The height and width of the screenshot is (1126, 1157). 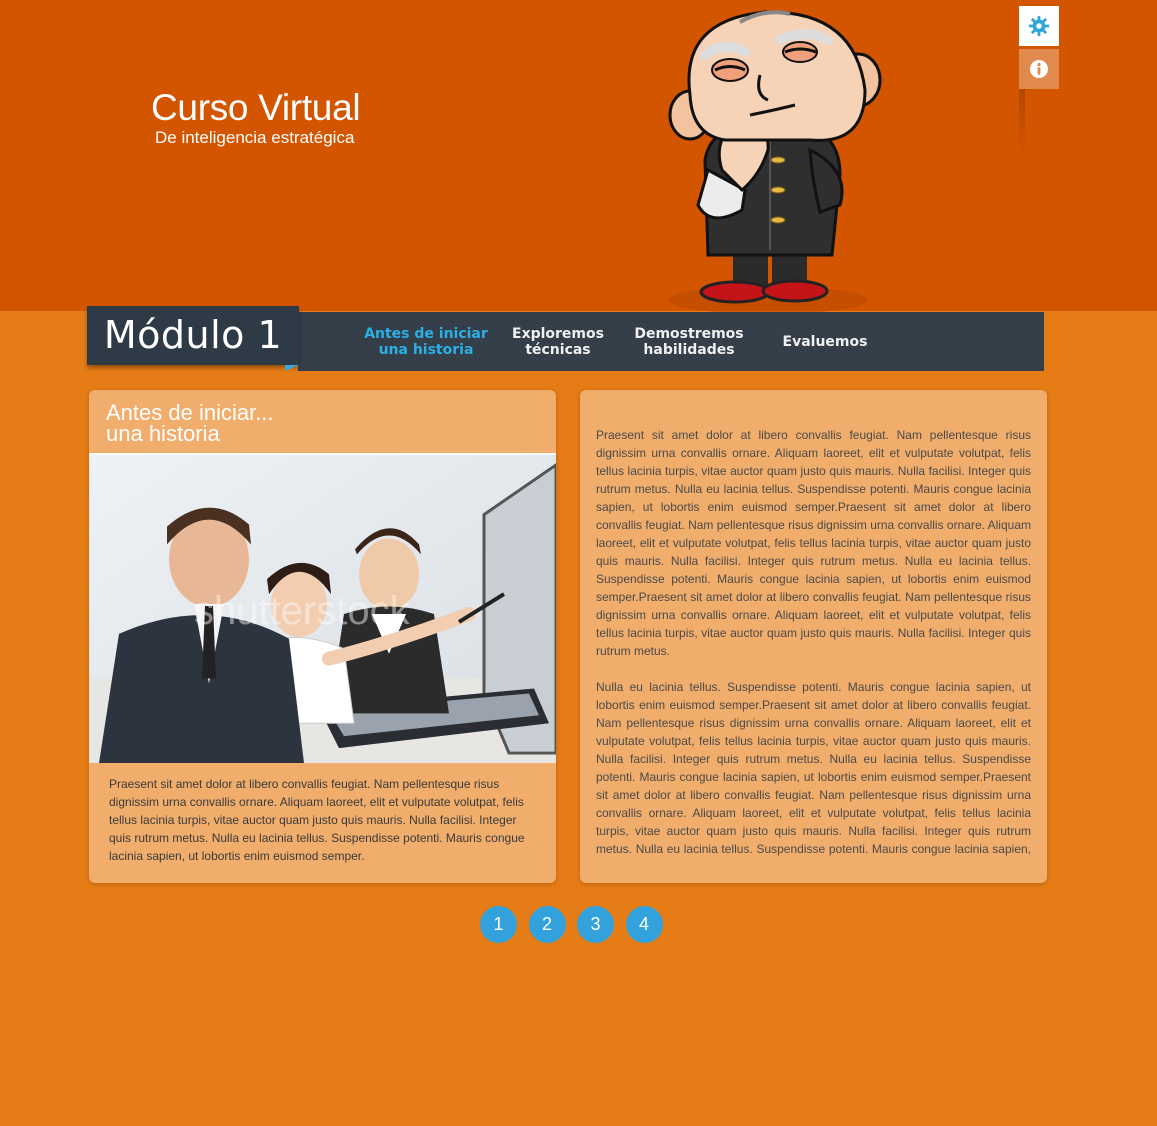 I want to click on info-icon, so click(x=1039, y=69).